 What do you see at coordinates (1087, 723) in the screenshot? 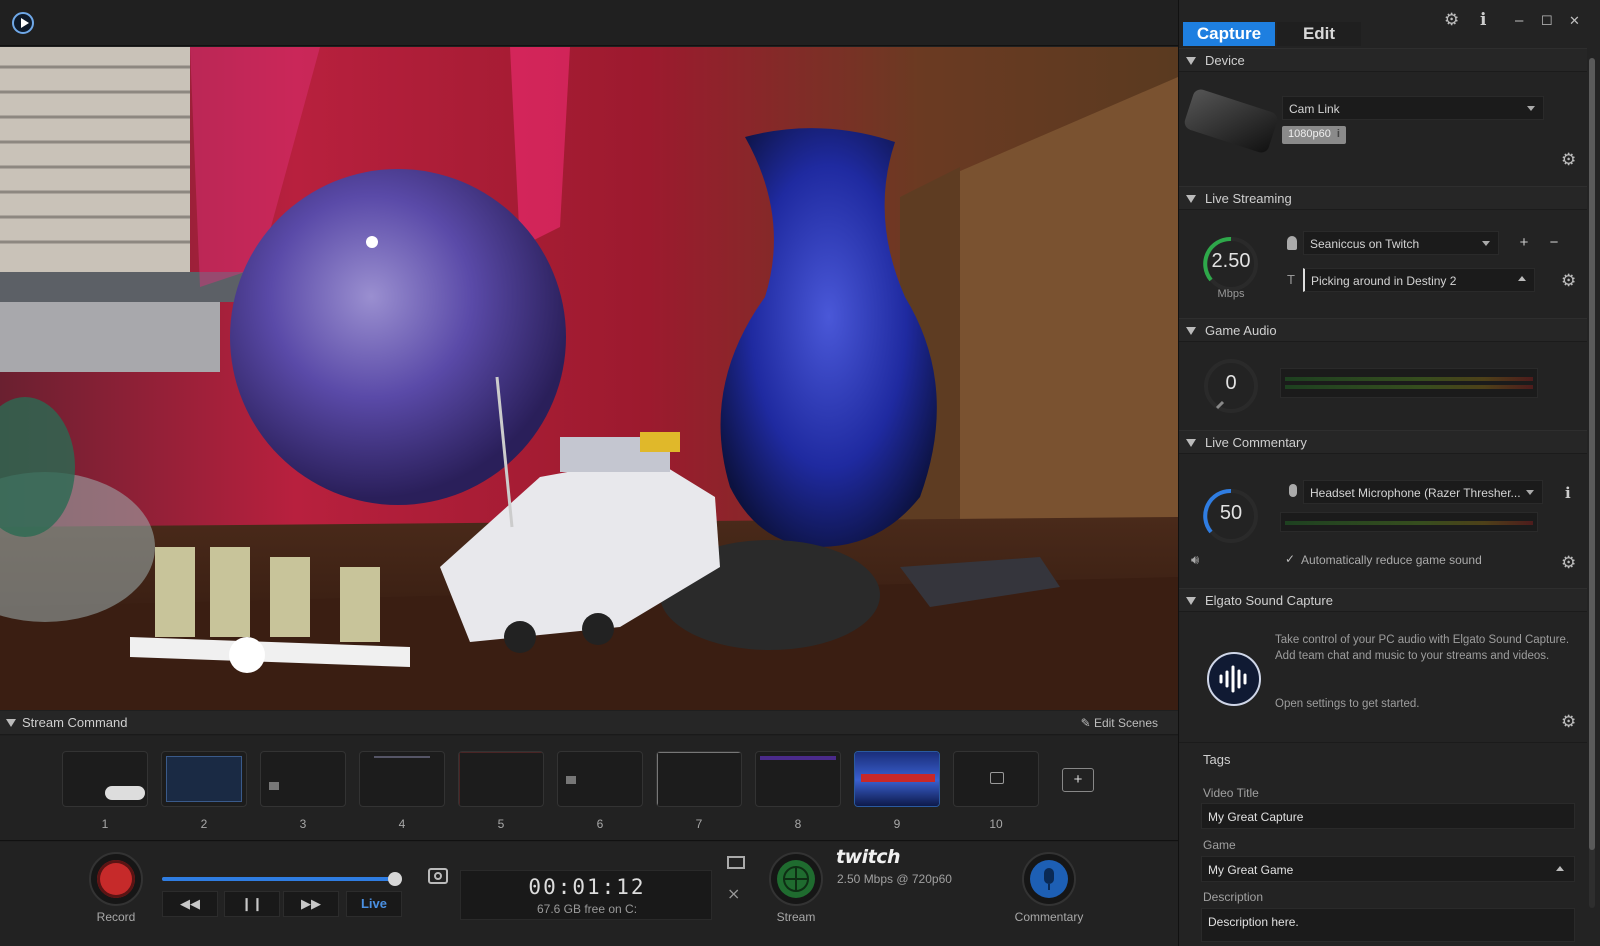
I see `pencil-icon: ✎` at bounding box center [1087, 723].